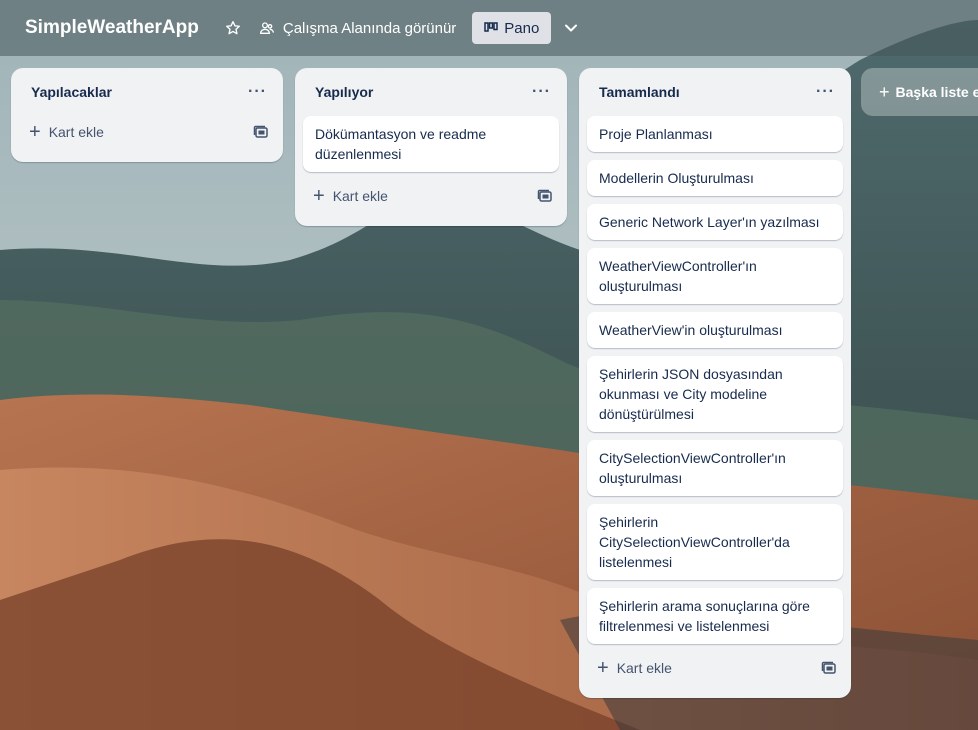  I want to click on list-yapilacaklar: Yapılacaklar ··· + Kart ekle, so click(147, 115).